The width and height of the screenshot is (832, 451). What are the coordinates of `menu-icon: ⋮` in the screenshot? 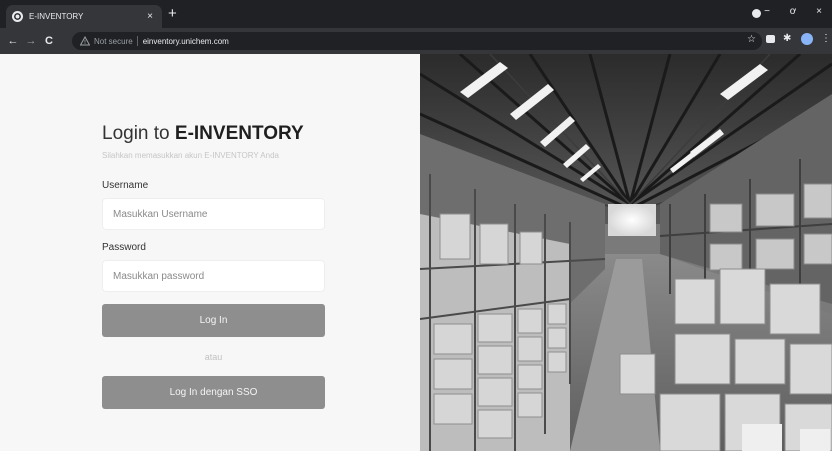 It's located at (826, 39).